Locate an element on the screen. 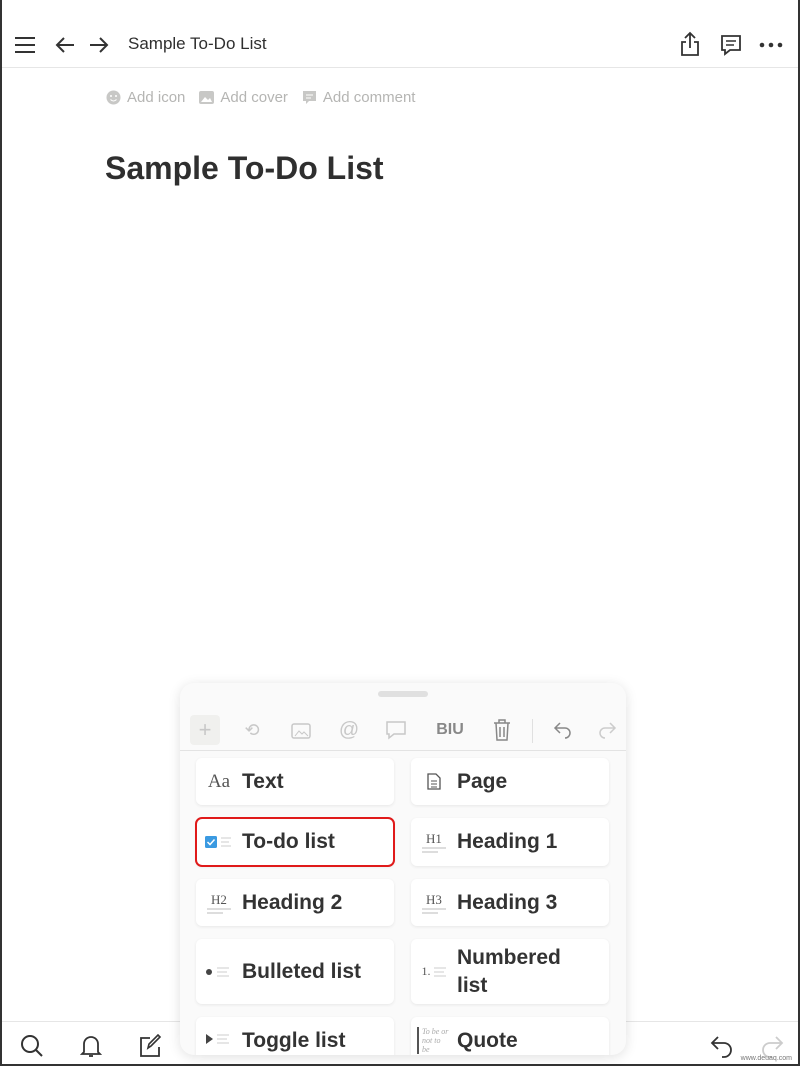  back-arrow-icon is located at coordinates (65, 45).